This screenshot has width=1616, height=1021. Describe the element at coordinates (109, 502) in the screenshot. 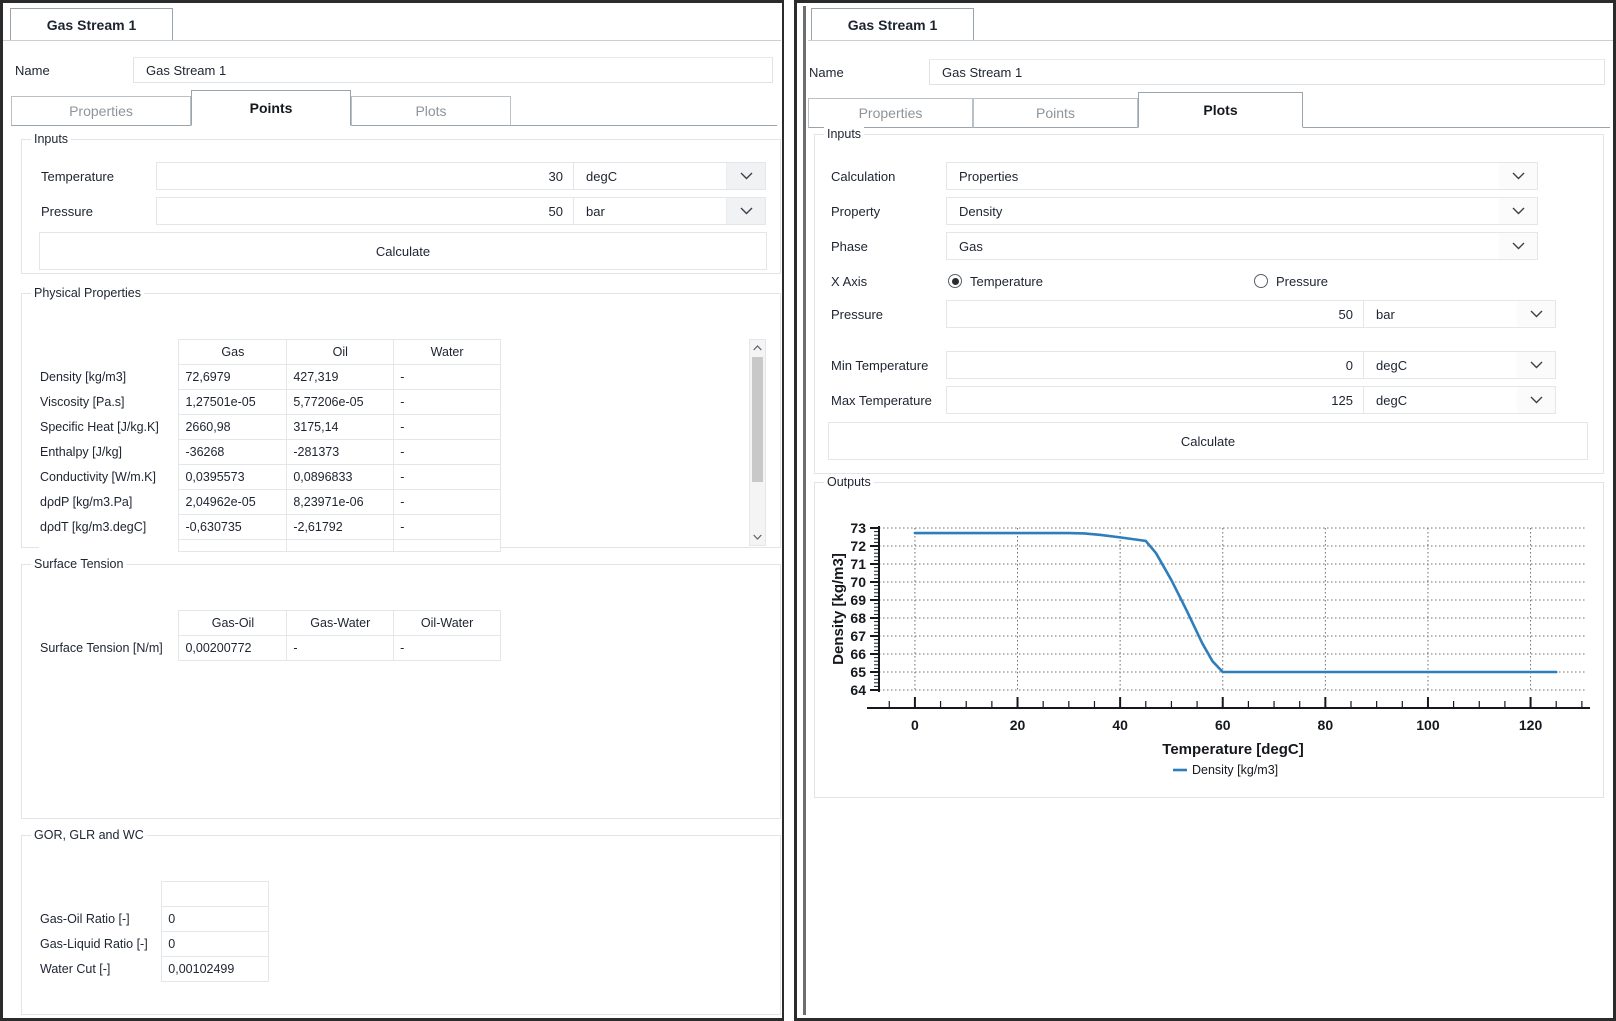

I see `pp-row-label: dρdP [kg/m3.Pa]` at that location.